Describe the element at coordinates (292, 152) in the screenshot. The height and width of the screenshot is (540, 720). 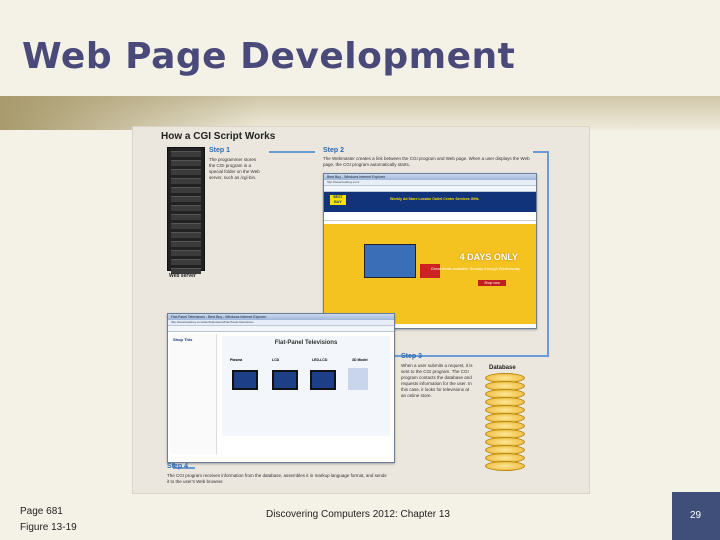
I see `step1-arrow` at that location.